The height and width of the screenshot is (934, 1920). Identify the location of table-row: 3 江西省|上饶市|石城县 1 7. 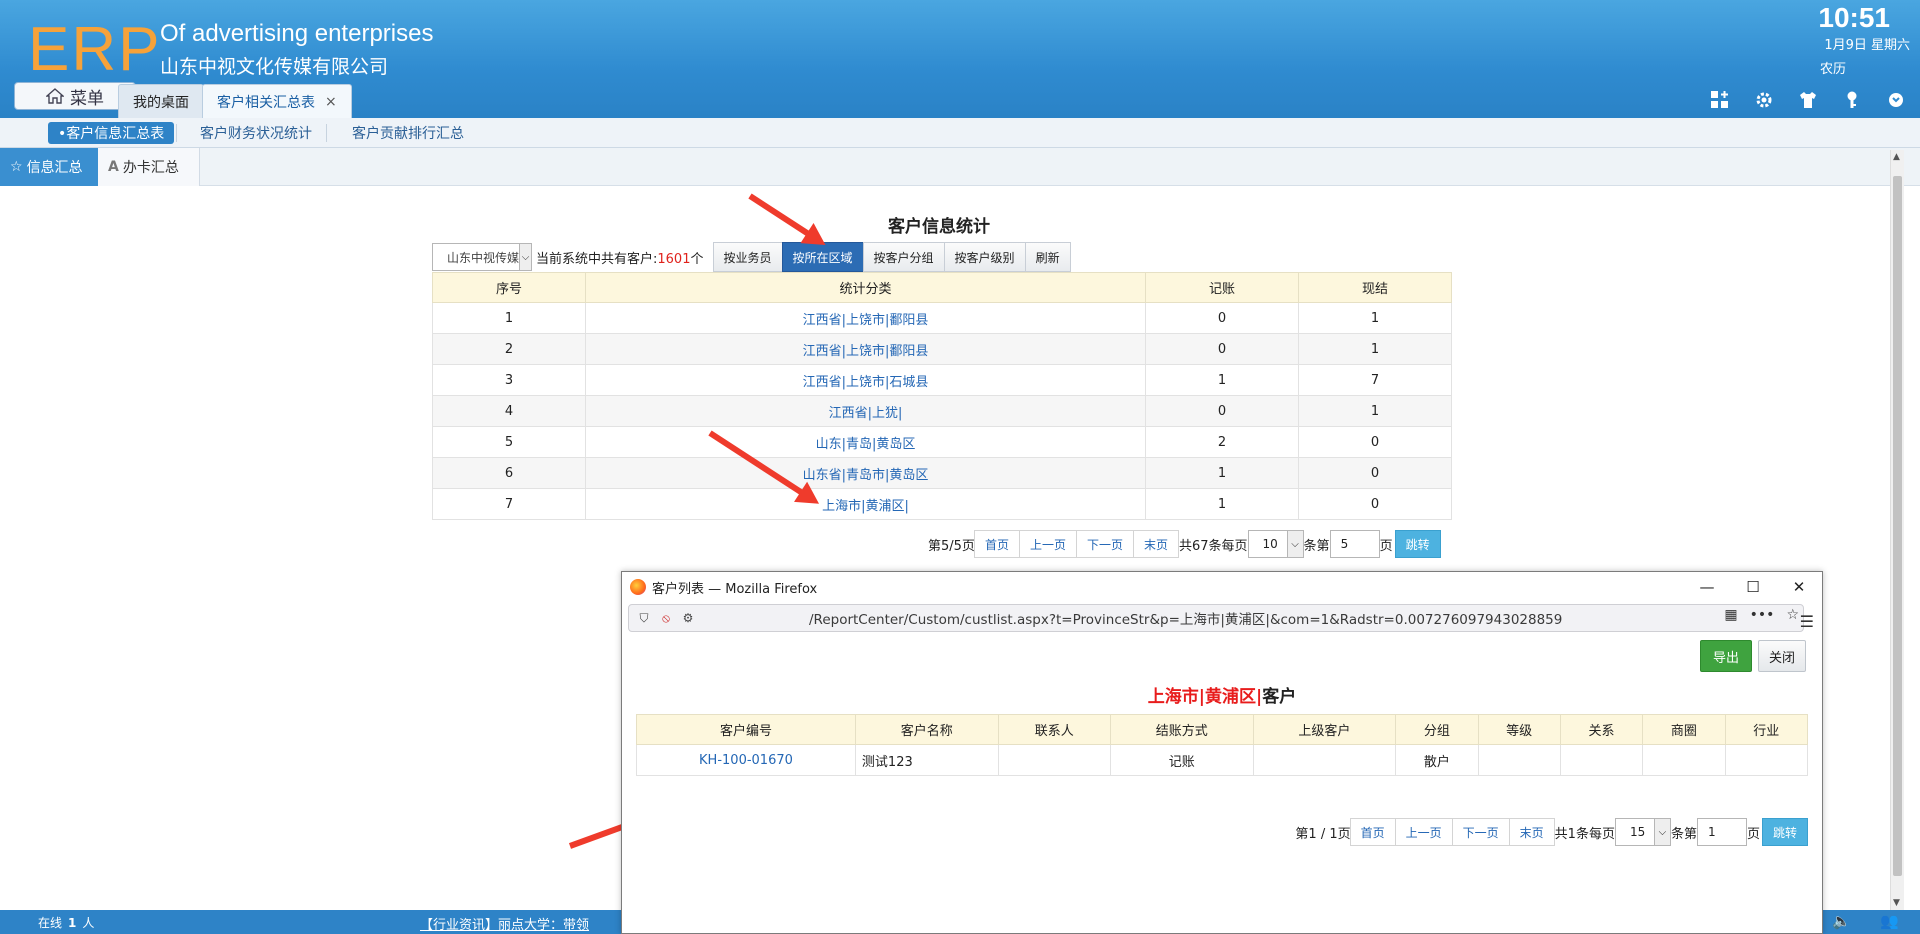
(942, 380).